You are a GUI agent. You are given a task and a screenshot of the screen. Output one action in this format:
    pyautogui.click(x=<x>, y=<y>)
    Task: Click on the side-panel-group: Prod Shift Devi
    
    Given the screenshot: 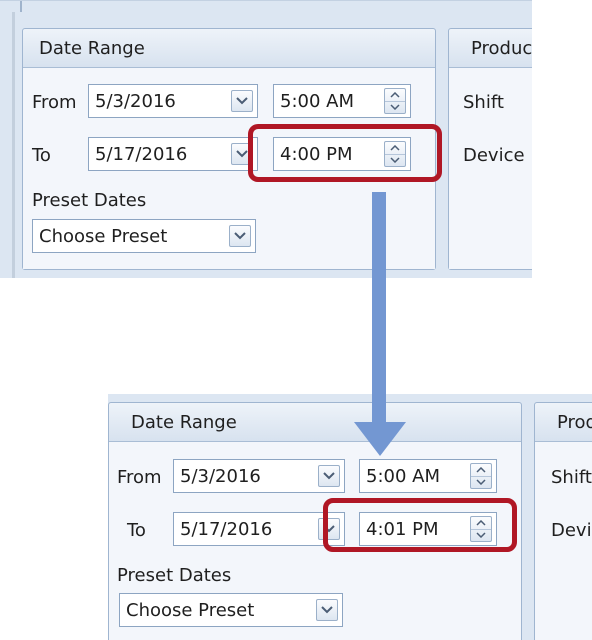 What is the action you would take?
    pyautogui.click(x=563, y=521)
    